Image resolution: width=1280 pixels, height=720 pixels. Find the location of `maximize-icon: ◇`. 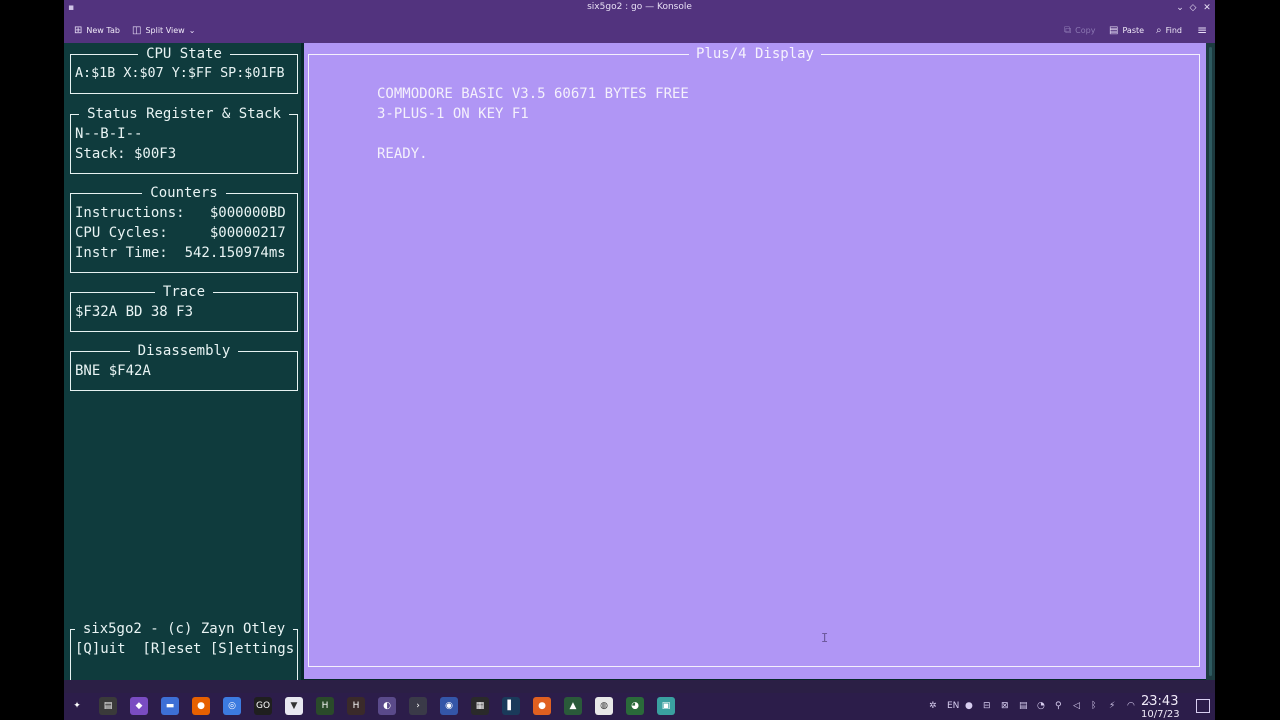

maximize-icon: ◇ is located at coordinates (1193, 8).